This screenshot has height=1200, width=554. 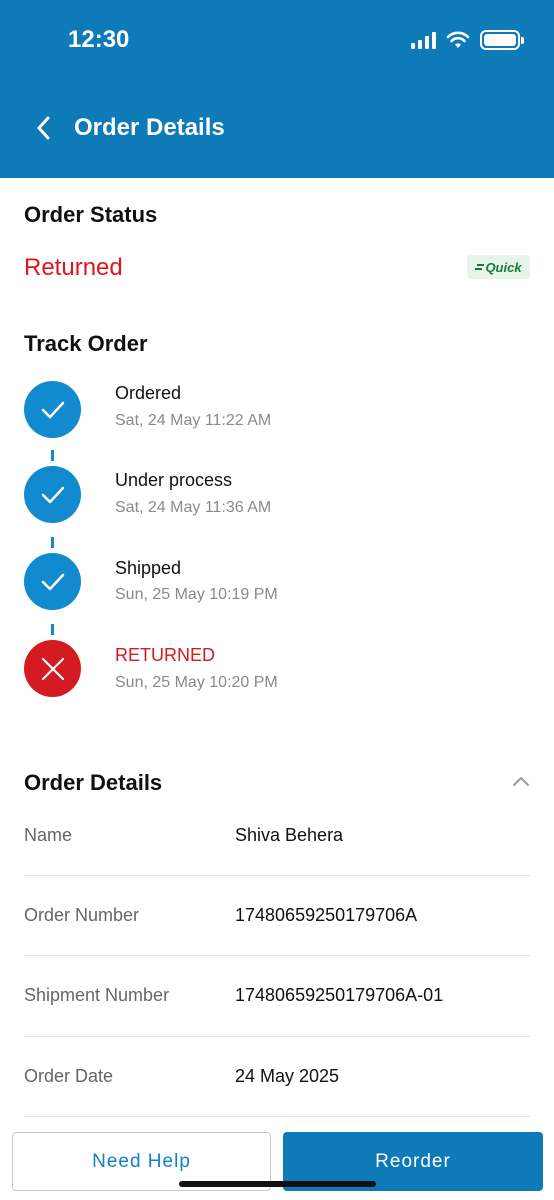 I want to click on step-time: Sat, 24 May 11:22 AM, so click(x=193, y=420).